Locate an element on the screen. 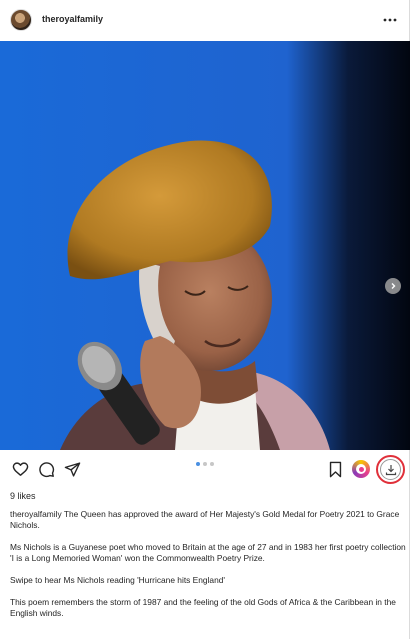 Image resolution: width=417 pixels, height=639 pixels. like-button is located at coordinates (20, 469).